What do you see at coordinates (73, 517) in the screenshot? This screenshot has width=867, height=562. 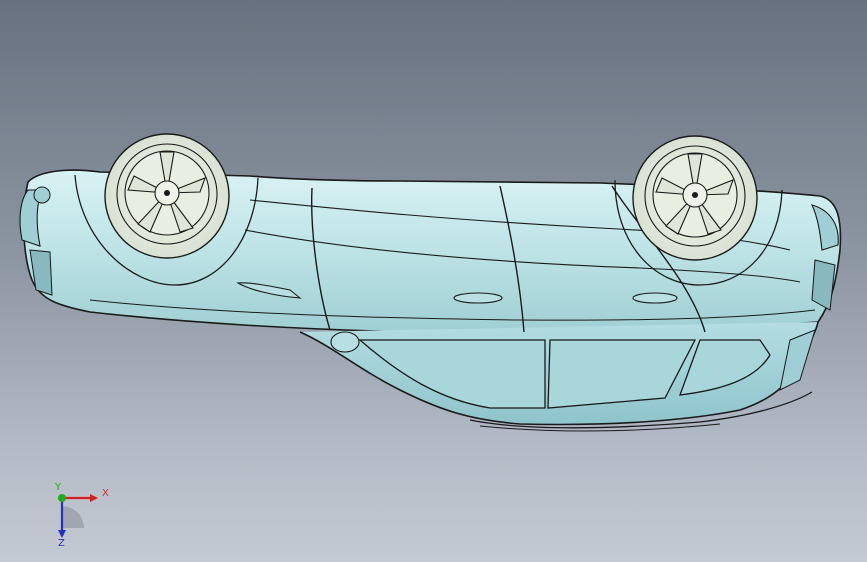 I see `triad-shadow` at bounding box center [73, 517].